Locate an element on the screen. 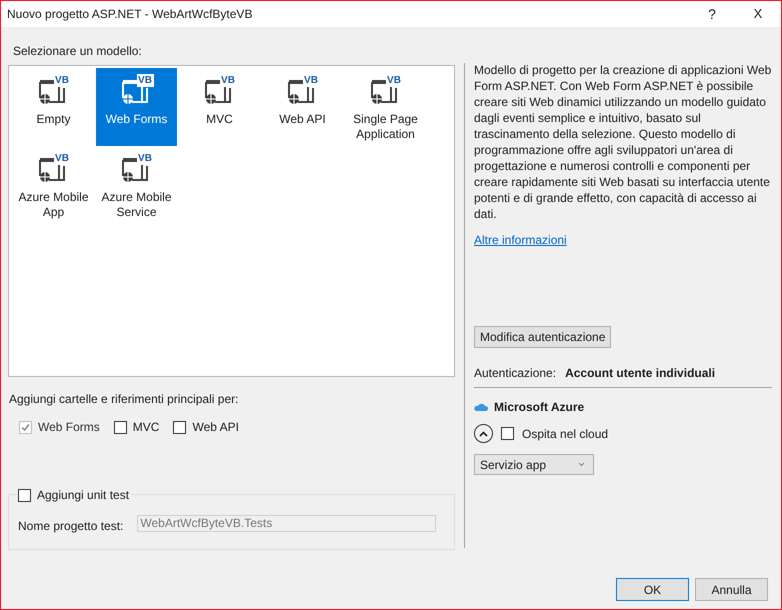 The image size is (782, 610). chevron-down-icon is located at coordinates (581, 464).